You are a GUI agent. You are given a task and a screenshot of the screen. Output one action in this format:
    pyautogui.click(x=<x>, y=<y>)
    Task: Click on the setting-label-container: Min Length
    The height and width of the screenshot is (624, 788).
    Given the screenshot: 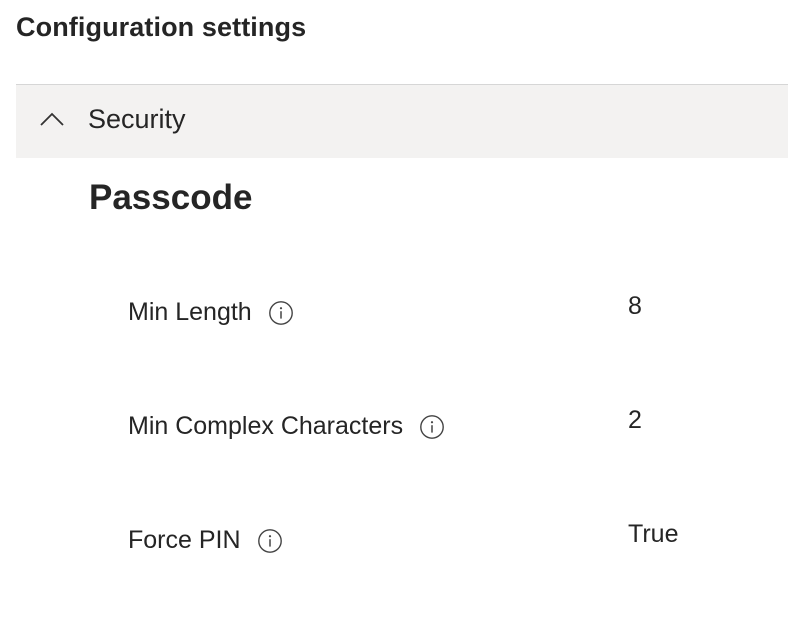 What is the action you would take?
    pyautogui.click(x=211, y=312)
    